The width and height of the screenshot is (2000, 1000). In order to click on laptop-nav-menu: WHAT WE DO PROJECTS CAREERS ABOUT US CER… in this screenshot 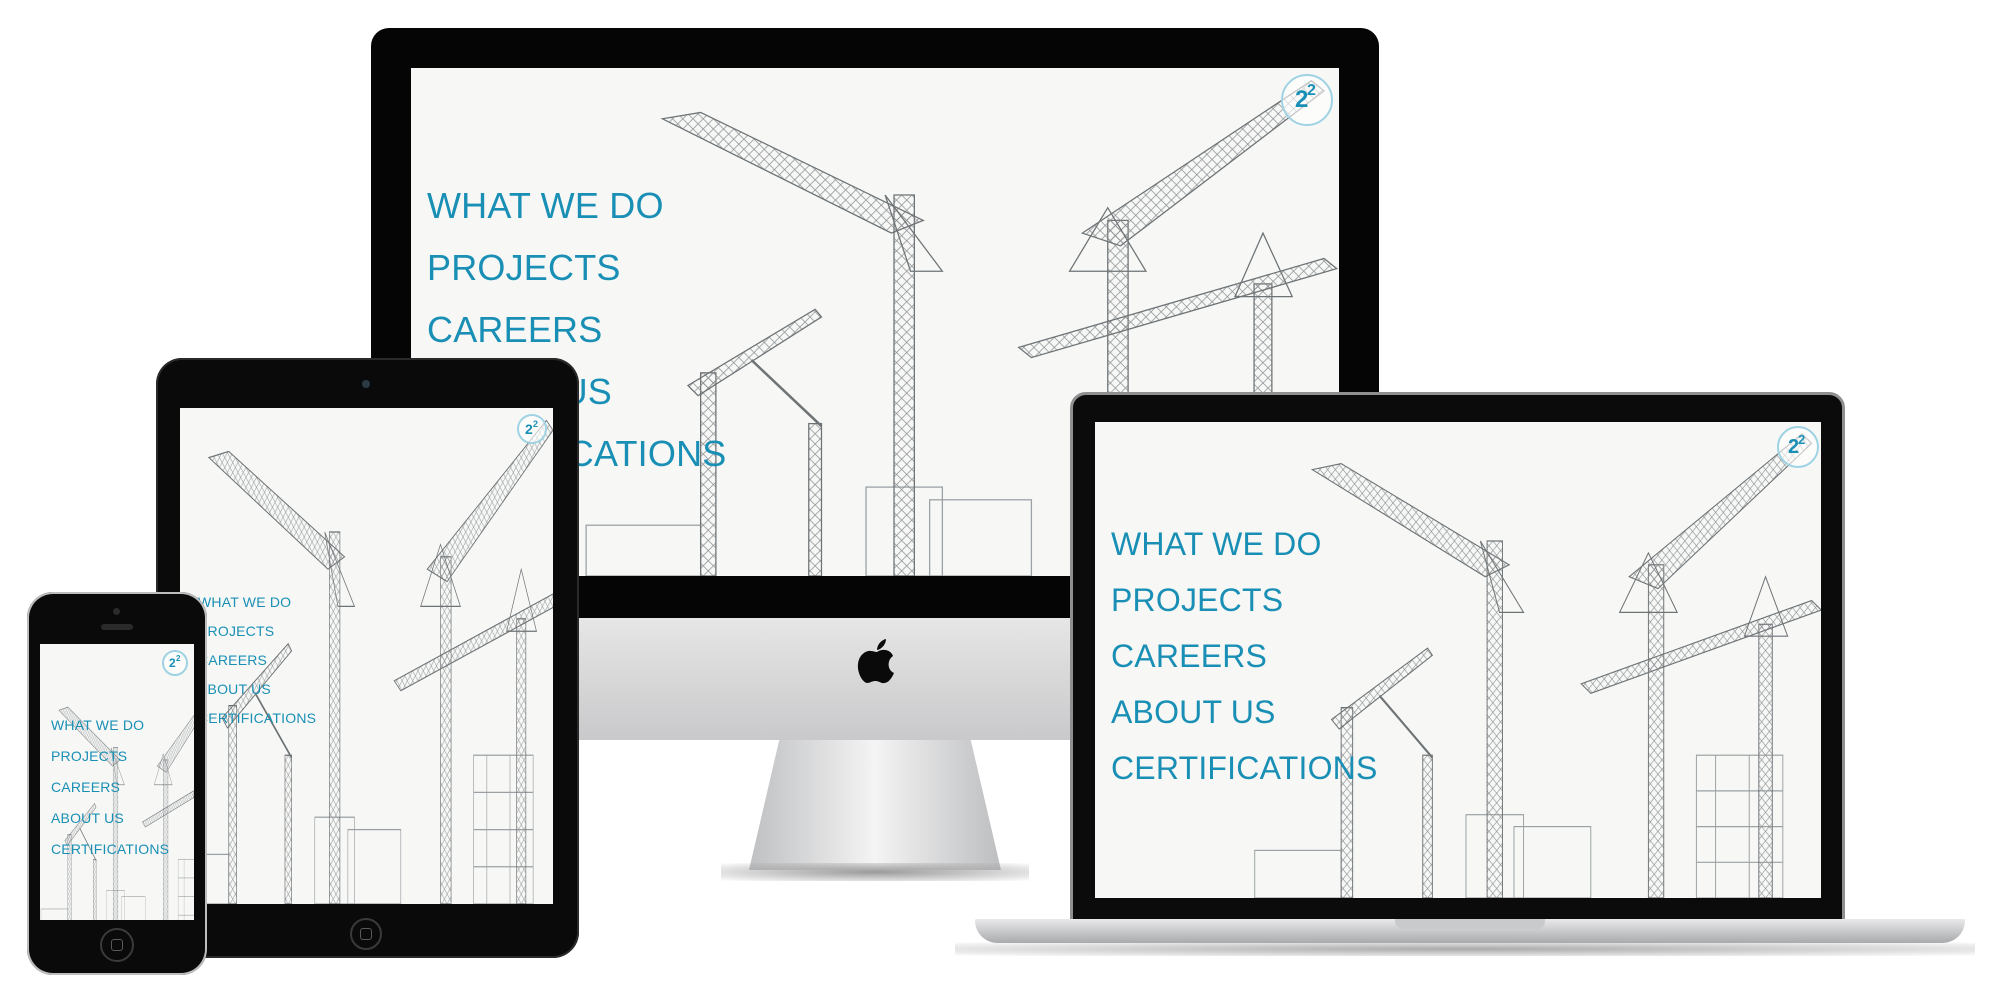, I will do `click(1244, 656)`.